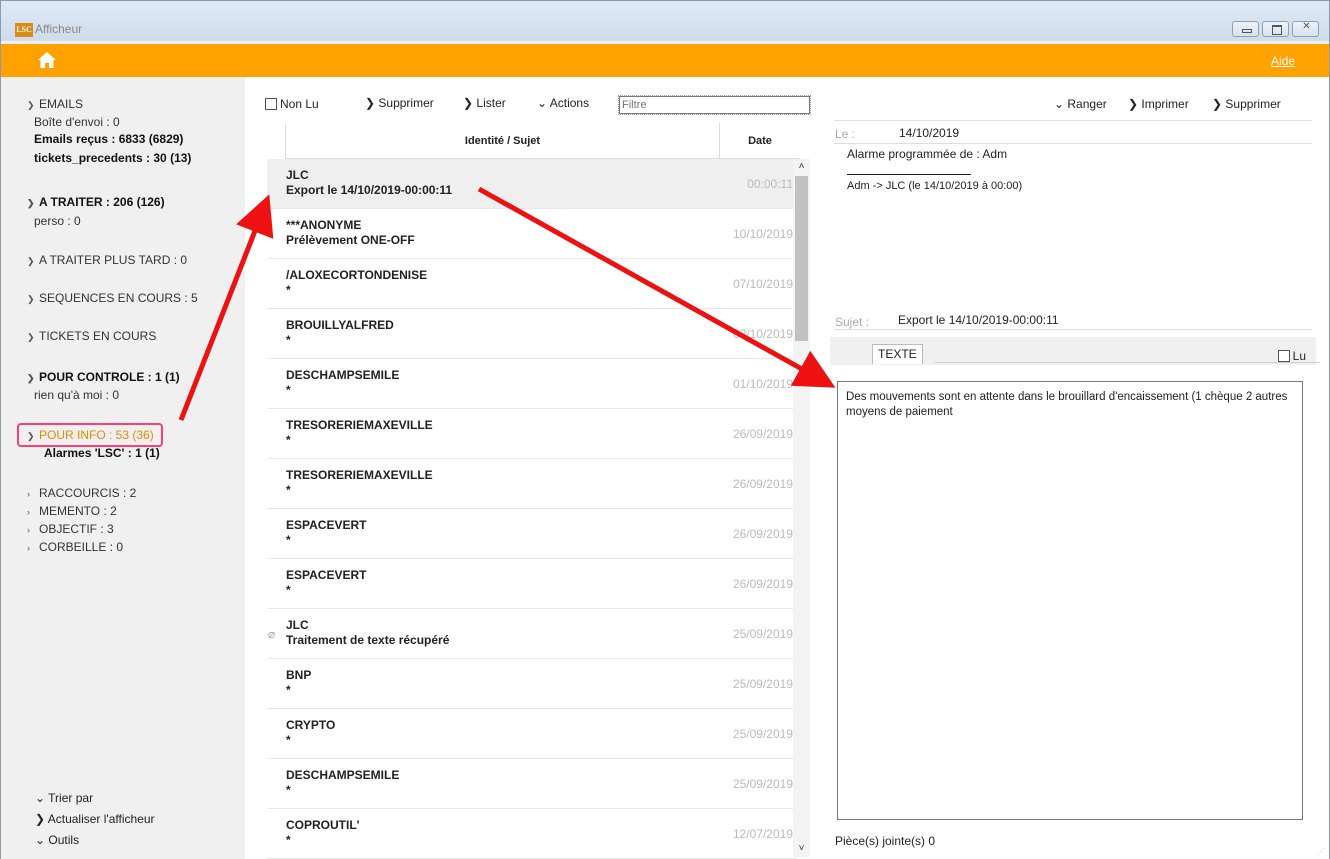 Image resolution: width=1330 pixels, height=859 pixels. Describe the element at coordinates (103, 377) in the screenshot. I see `folder-pour-controle: ❯ POUR CONTROLE : 1 (1)` at that location.